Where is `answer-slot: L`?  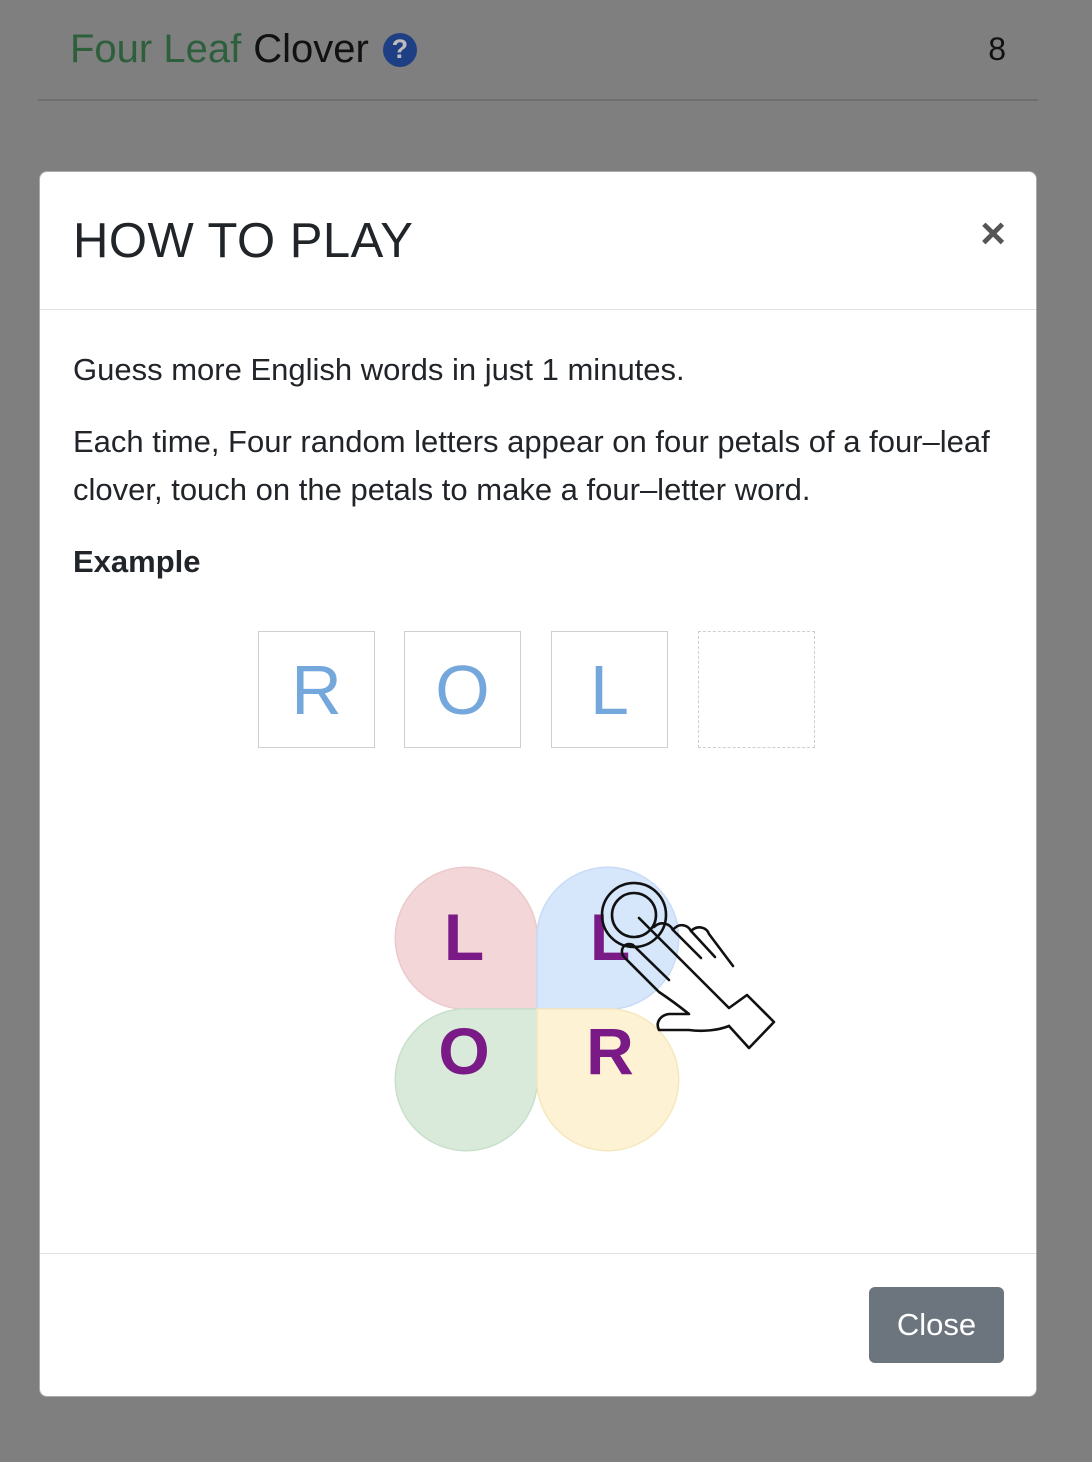 answer-slot: L is located at coordinates (609, 689).